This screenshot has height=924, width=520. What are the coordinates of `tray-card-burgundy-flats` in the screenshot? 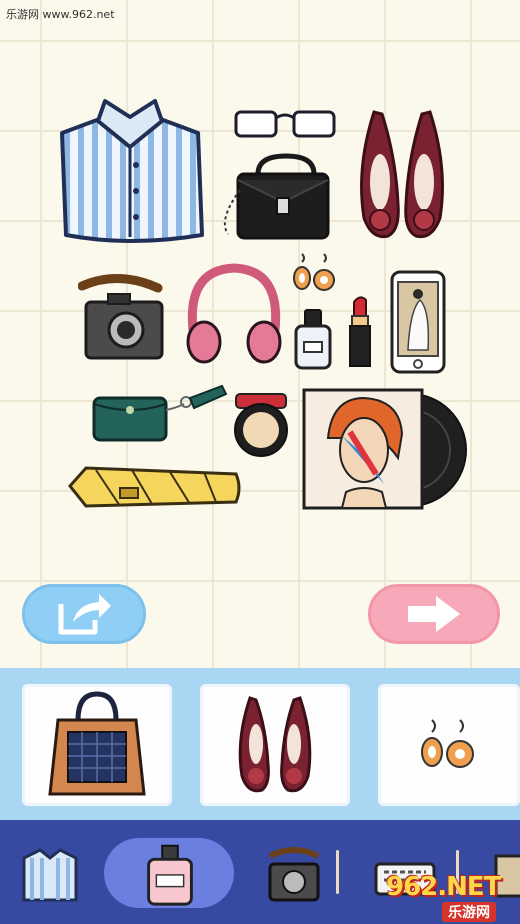 It's located at (275, 745).